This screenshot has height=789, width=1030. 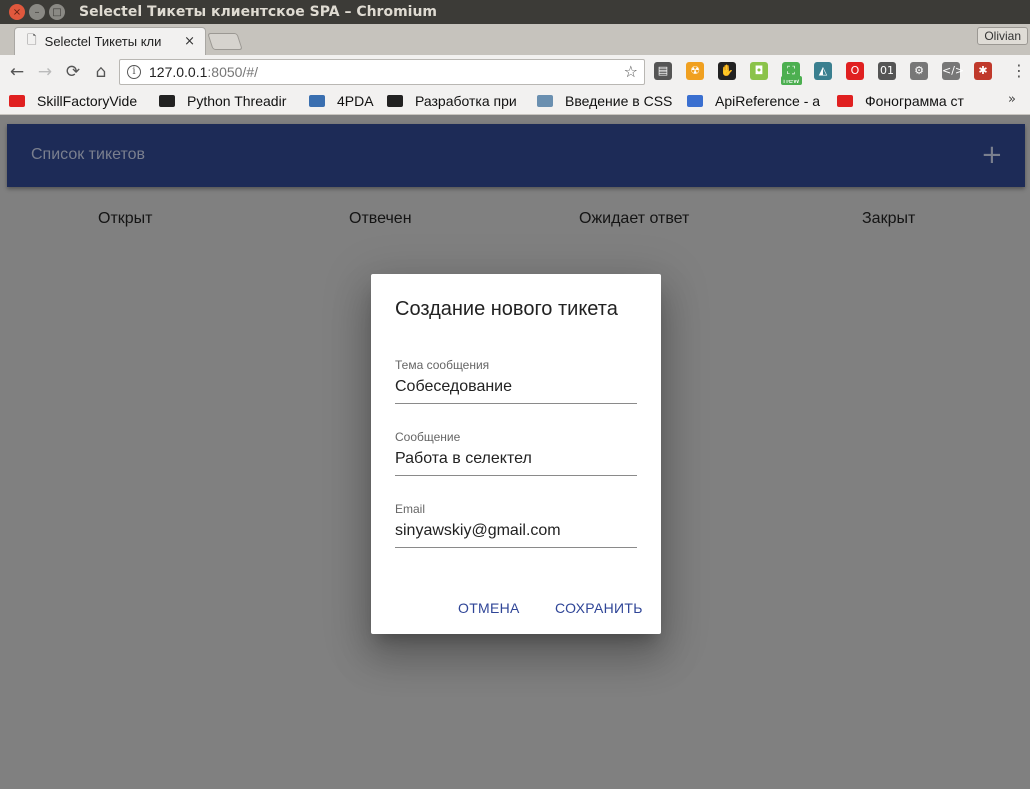 I want to click on email-field: Email sinyawskiy@gmail.com, so click(x=516, y=525).